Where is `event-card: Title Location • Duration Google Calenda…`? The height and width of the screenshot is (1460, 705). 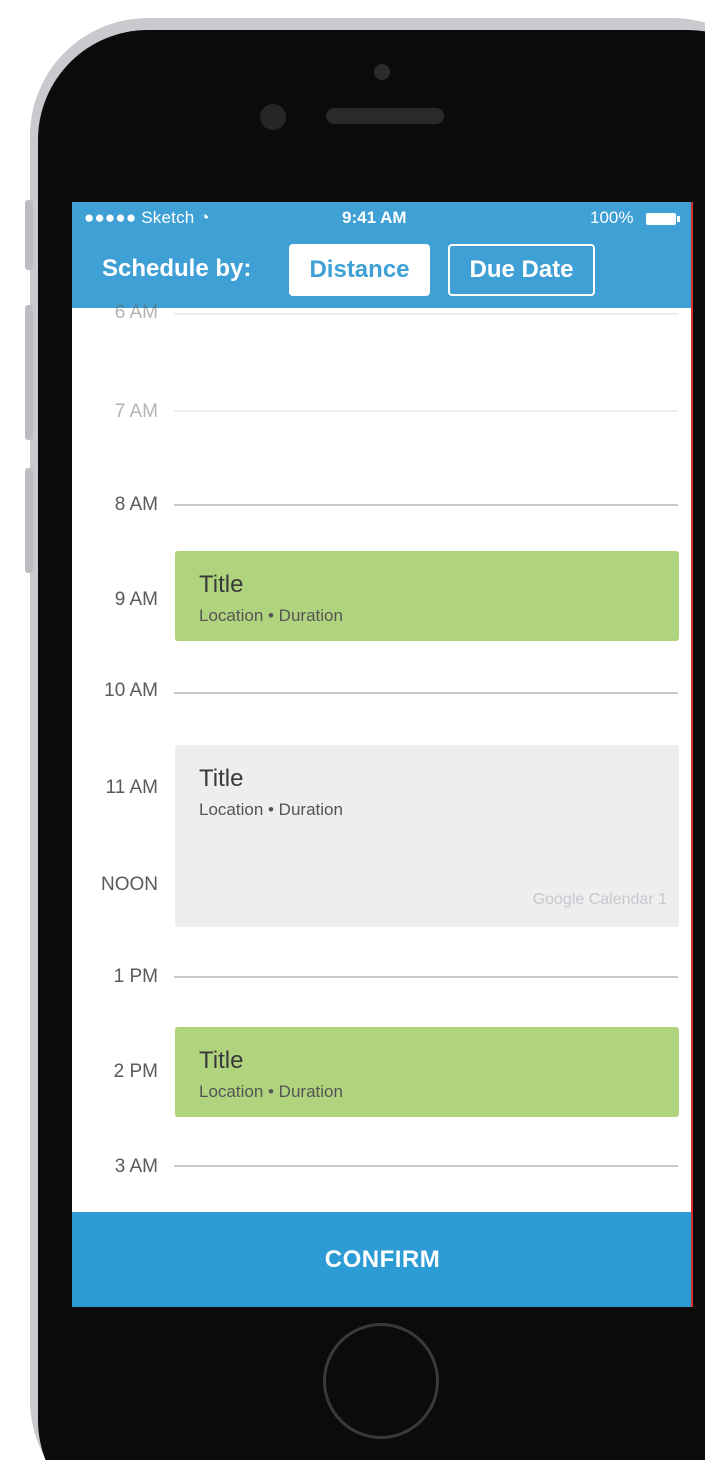
event-card: Title Location • Duration Google Calenda… is located at coordinates (427, 836).